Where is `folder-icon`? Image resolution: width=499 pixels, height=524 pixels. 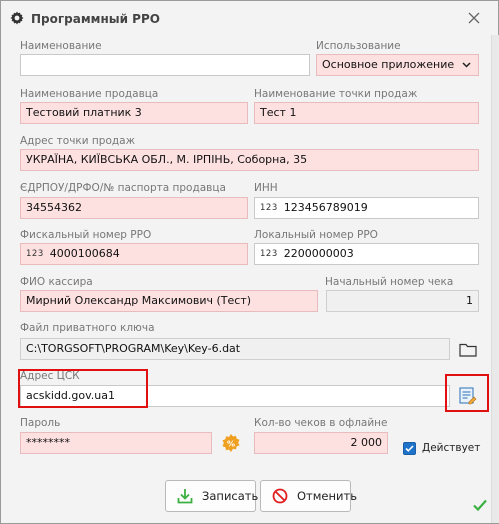
folder-icon is located at coordinates (468, 349).